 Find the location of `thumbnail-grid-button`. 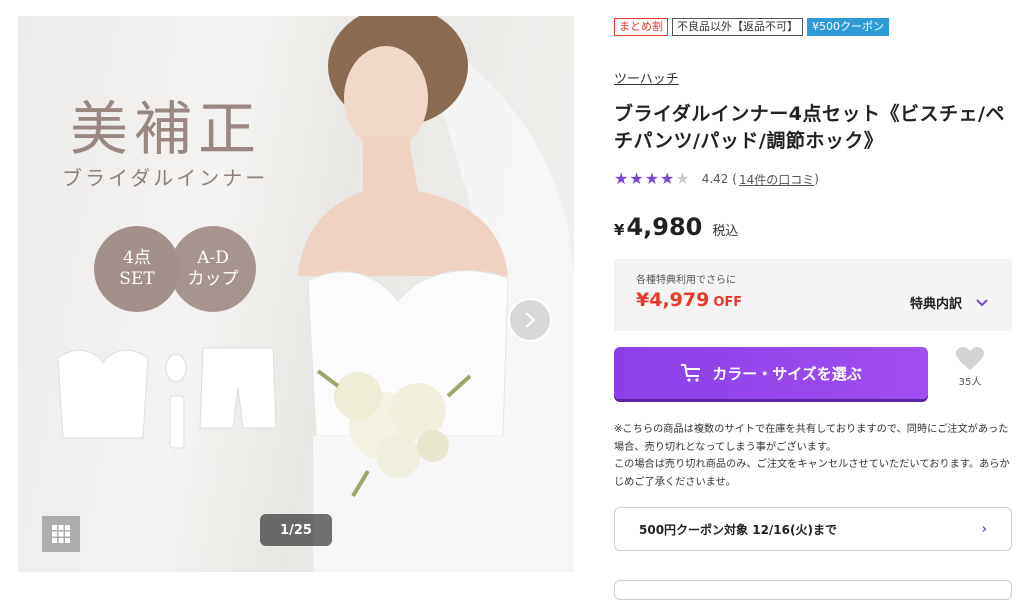

thumbnail-grid-button is located at coordinates (61, 534).